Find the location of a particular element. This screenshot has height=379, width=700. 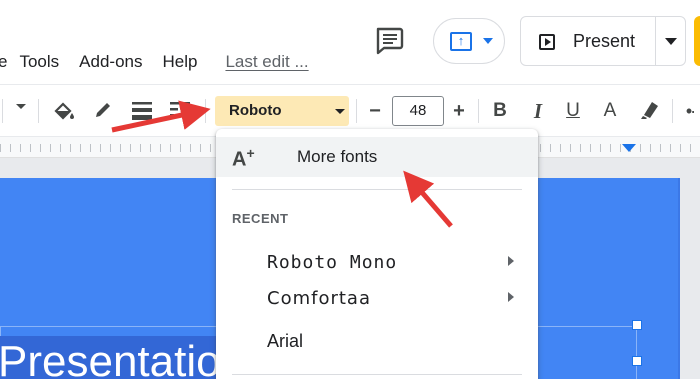

decrease-font-size-button: − is located at coordinates (375, 111).